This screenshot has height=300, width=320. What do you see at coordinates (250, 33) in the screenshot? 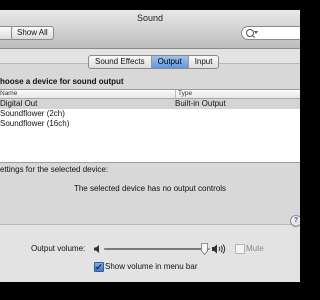
I see `search-icon` at bounding box center [250, 33].